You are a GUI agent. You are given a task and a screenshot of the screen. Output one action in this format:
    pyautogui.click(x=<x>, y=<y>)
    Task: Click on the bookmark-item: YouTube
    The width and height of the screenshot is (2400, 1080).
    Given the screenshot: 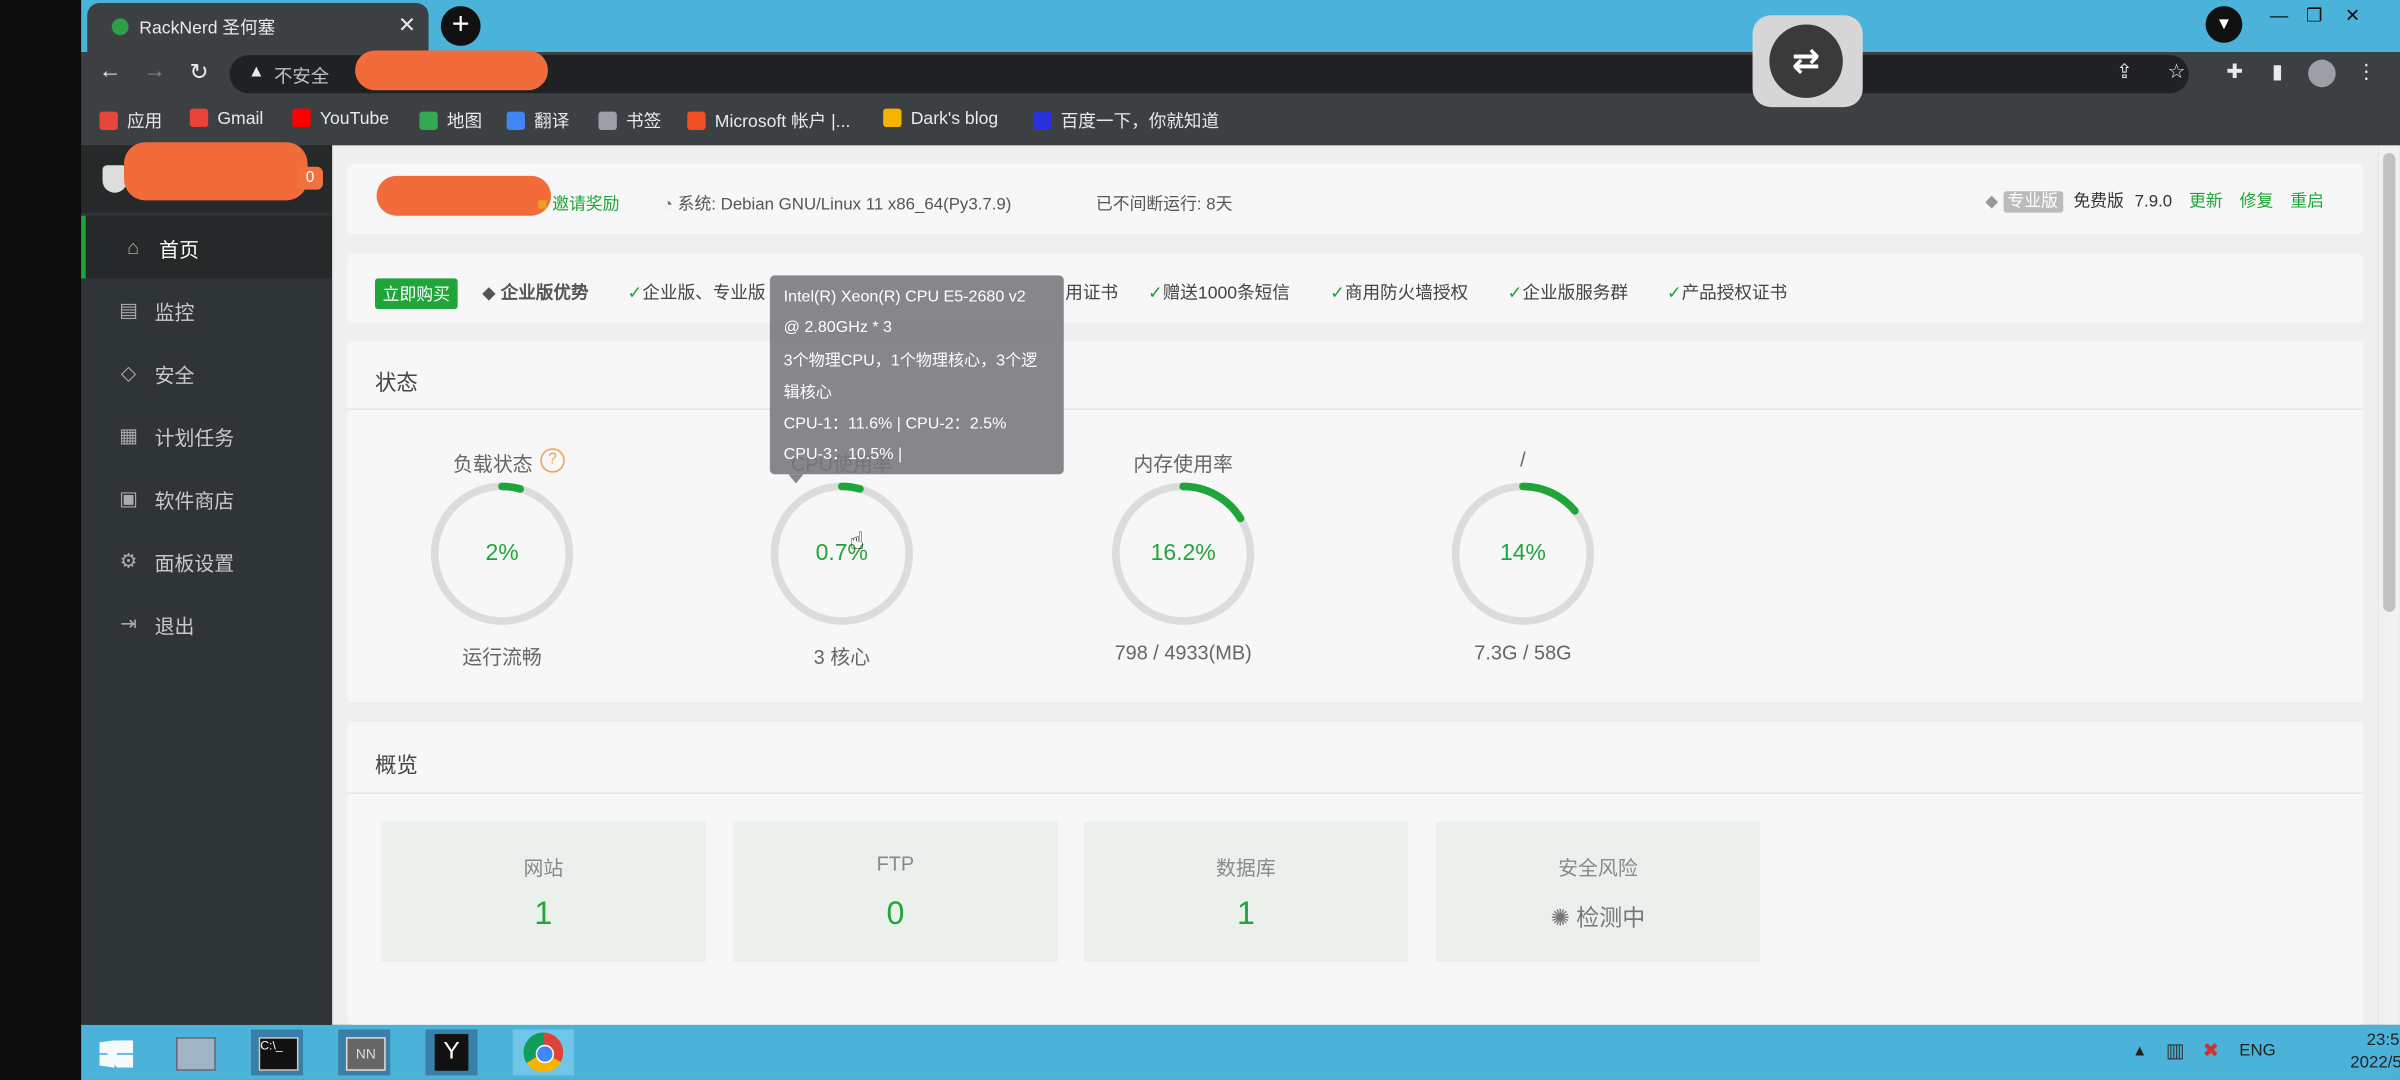 What is the action you would take?
    pyautogui.click(x=340, y=118)
    